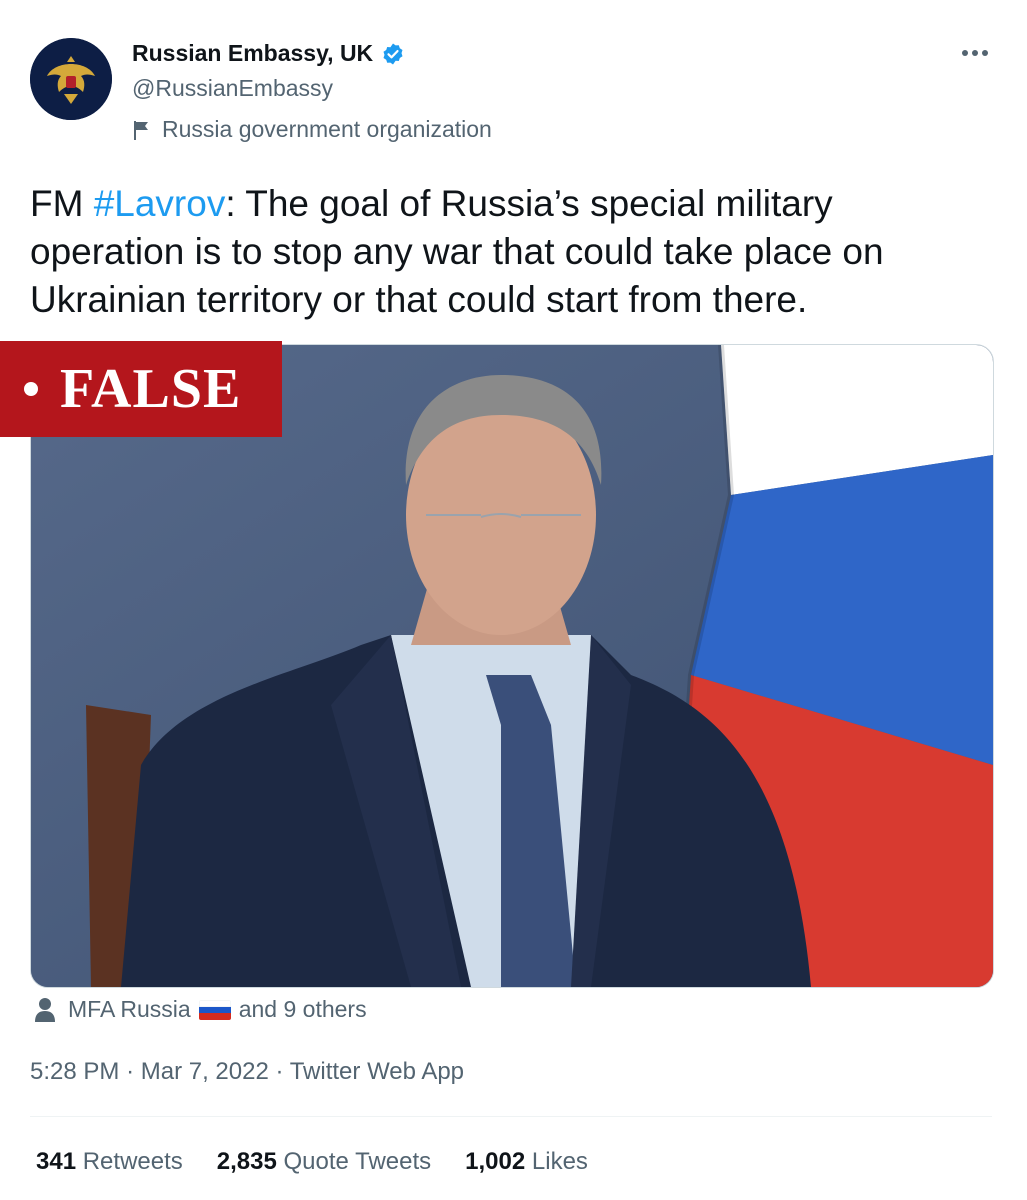 The width and height of the screenshot is (1027, 1200). I want to click on likes-label: Likes, so click(559, 1161).